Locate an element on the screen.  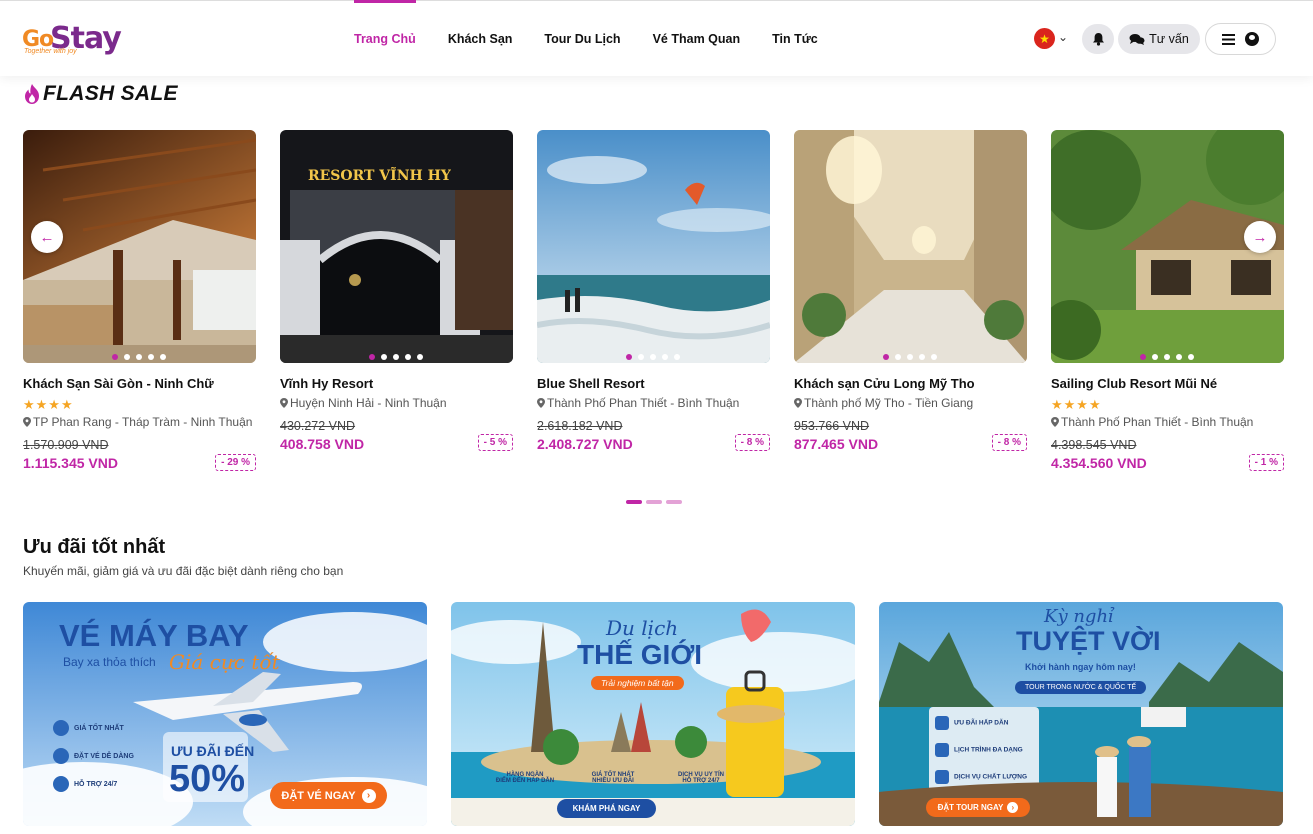
banner-ribbon: TOUR TRONG NƯỚC & QUỐC TẾ is located at coordinates (1081, 687).